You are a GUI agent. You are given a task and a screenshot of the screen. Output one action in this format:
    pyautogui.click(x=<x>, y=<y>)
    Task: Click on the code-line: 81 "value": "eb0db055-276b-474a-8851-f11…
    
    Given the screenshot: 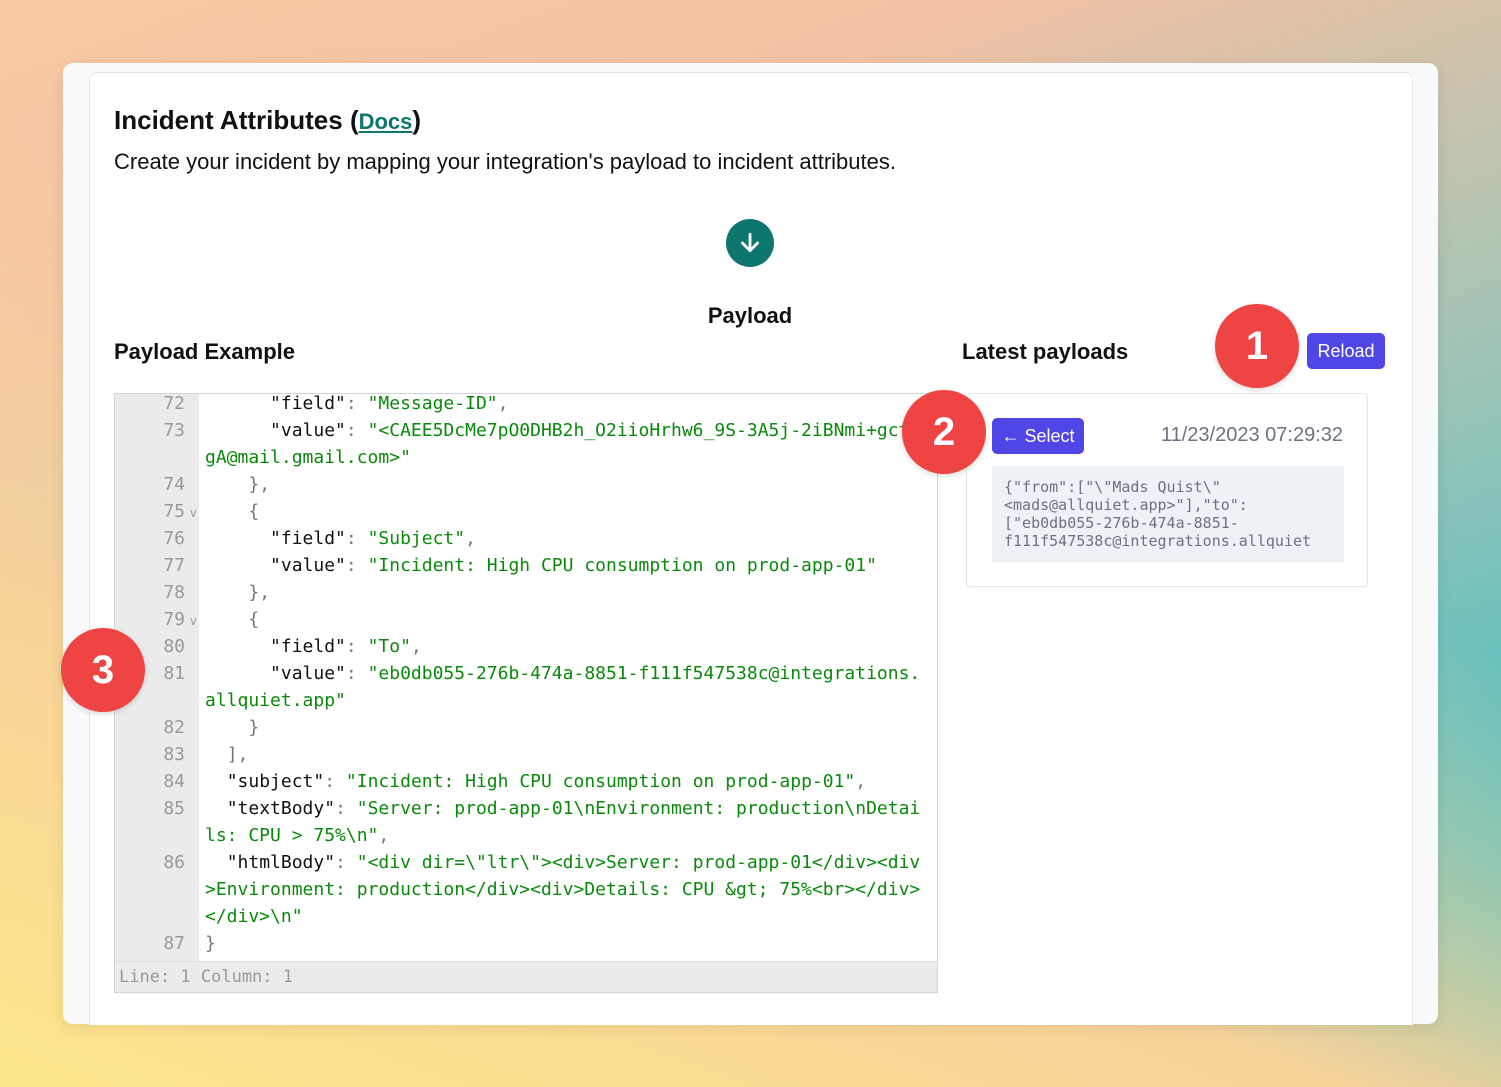 What is the action you would take?
    pyautogui.click(x=526, y=687)
    